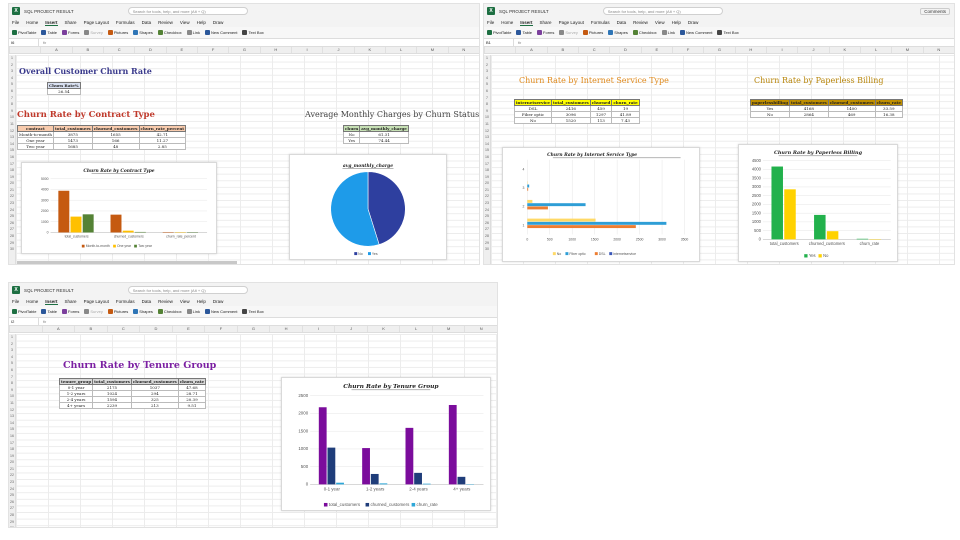 The width and height of the screenshot is (960, 540). Describe the element at coordinates (750, 50) in the screenshot. I see `column-header-h: H` at that location.